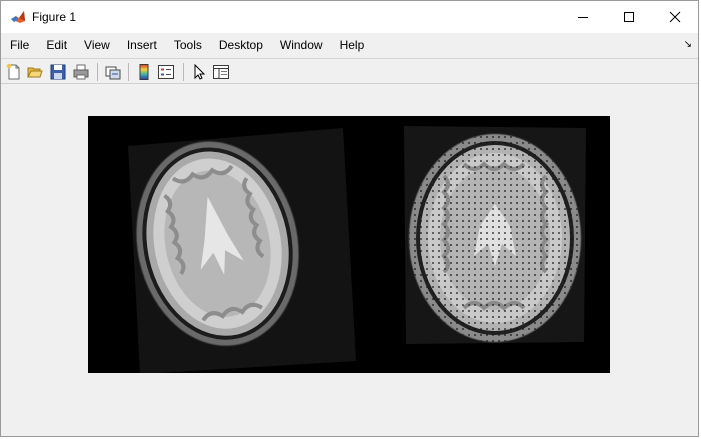 The height and width of the screenshot is (439, 701). What do you see at coordinates (18, 17) in the screenshot?
I see `matlab-logo-icon` at bounding box center [18, 17].